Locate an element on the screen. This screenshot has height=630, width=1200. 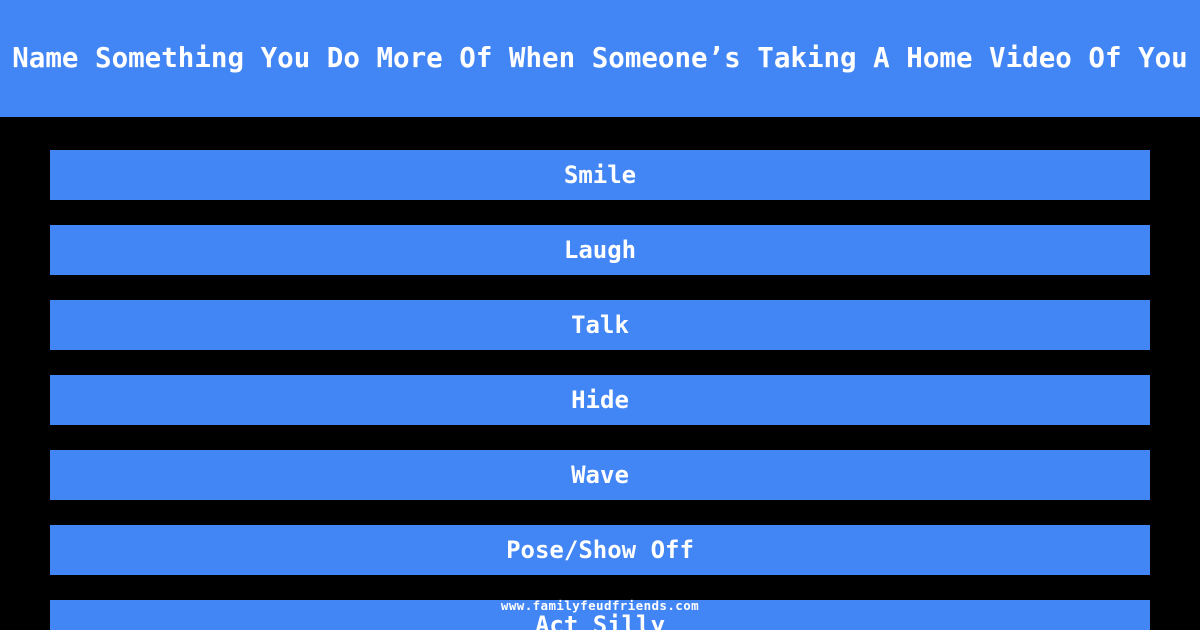
answer-row: Laugh is located at coordinates (600, 250).